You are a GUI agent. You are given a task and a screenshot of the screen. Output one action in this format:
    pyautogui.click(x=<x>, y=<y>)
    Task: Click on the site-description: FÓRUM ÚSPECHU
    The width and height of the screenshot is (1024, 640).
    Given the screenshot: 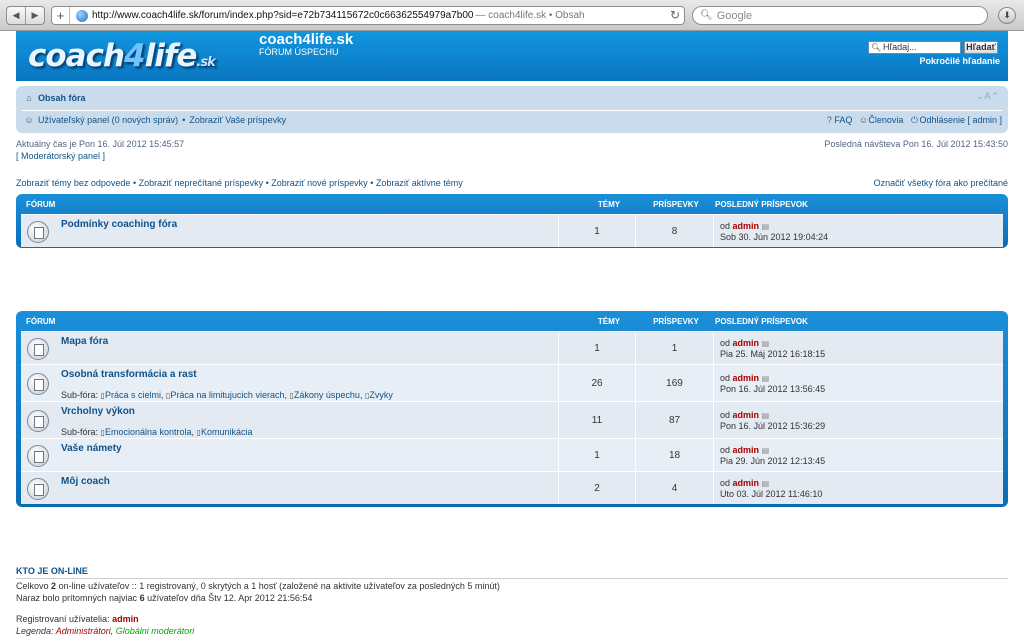 What is the action you would take?
    pyautogui.click(x=299, y=52)
    